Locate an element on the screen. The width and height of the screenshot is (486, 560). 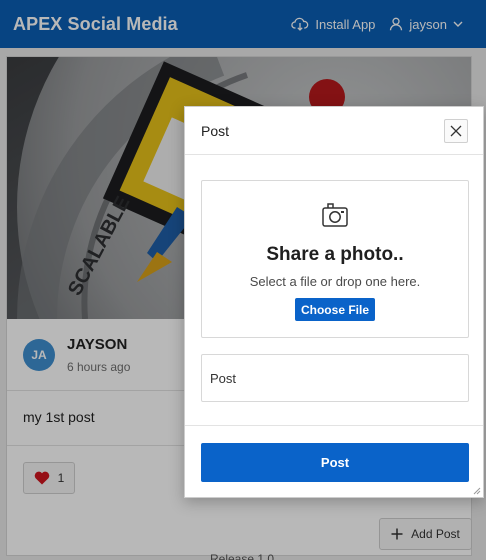
resize-handle-icon is located at coordinates (477, 491).